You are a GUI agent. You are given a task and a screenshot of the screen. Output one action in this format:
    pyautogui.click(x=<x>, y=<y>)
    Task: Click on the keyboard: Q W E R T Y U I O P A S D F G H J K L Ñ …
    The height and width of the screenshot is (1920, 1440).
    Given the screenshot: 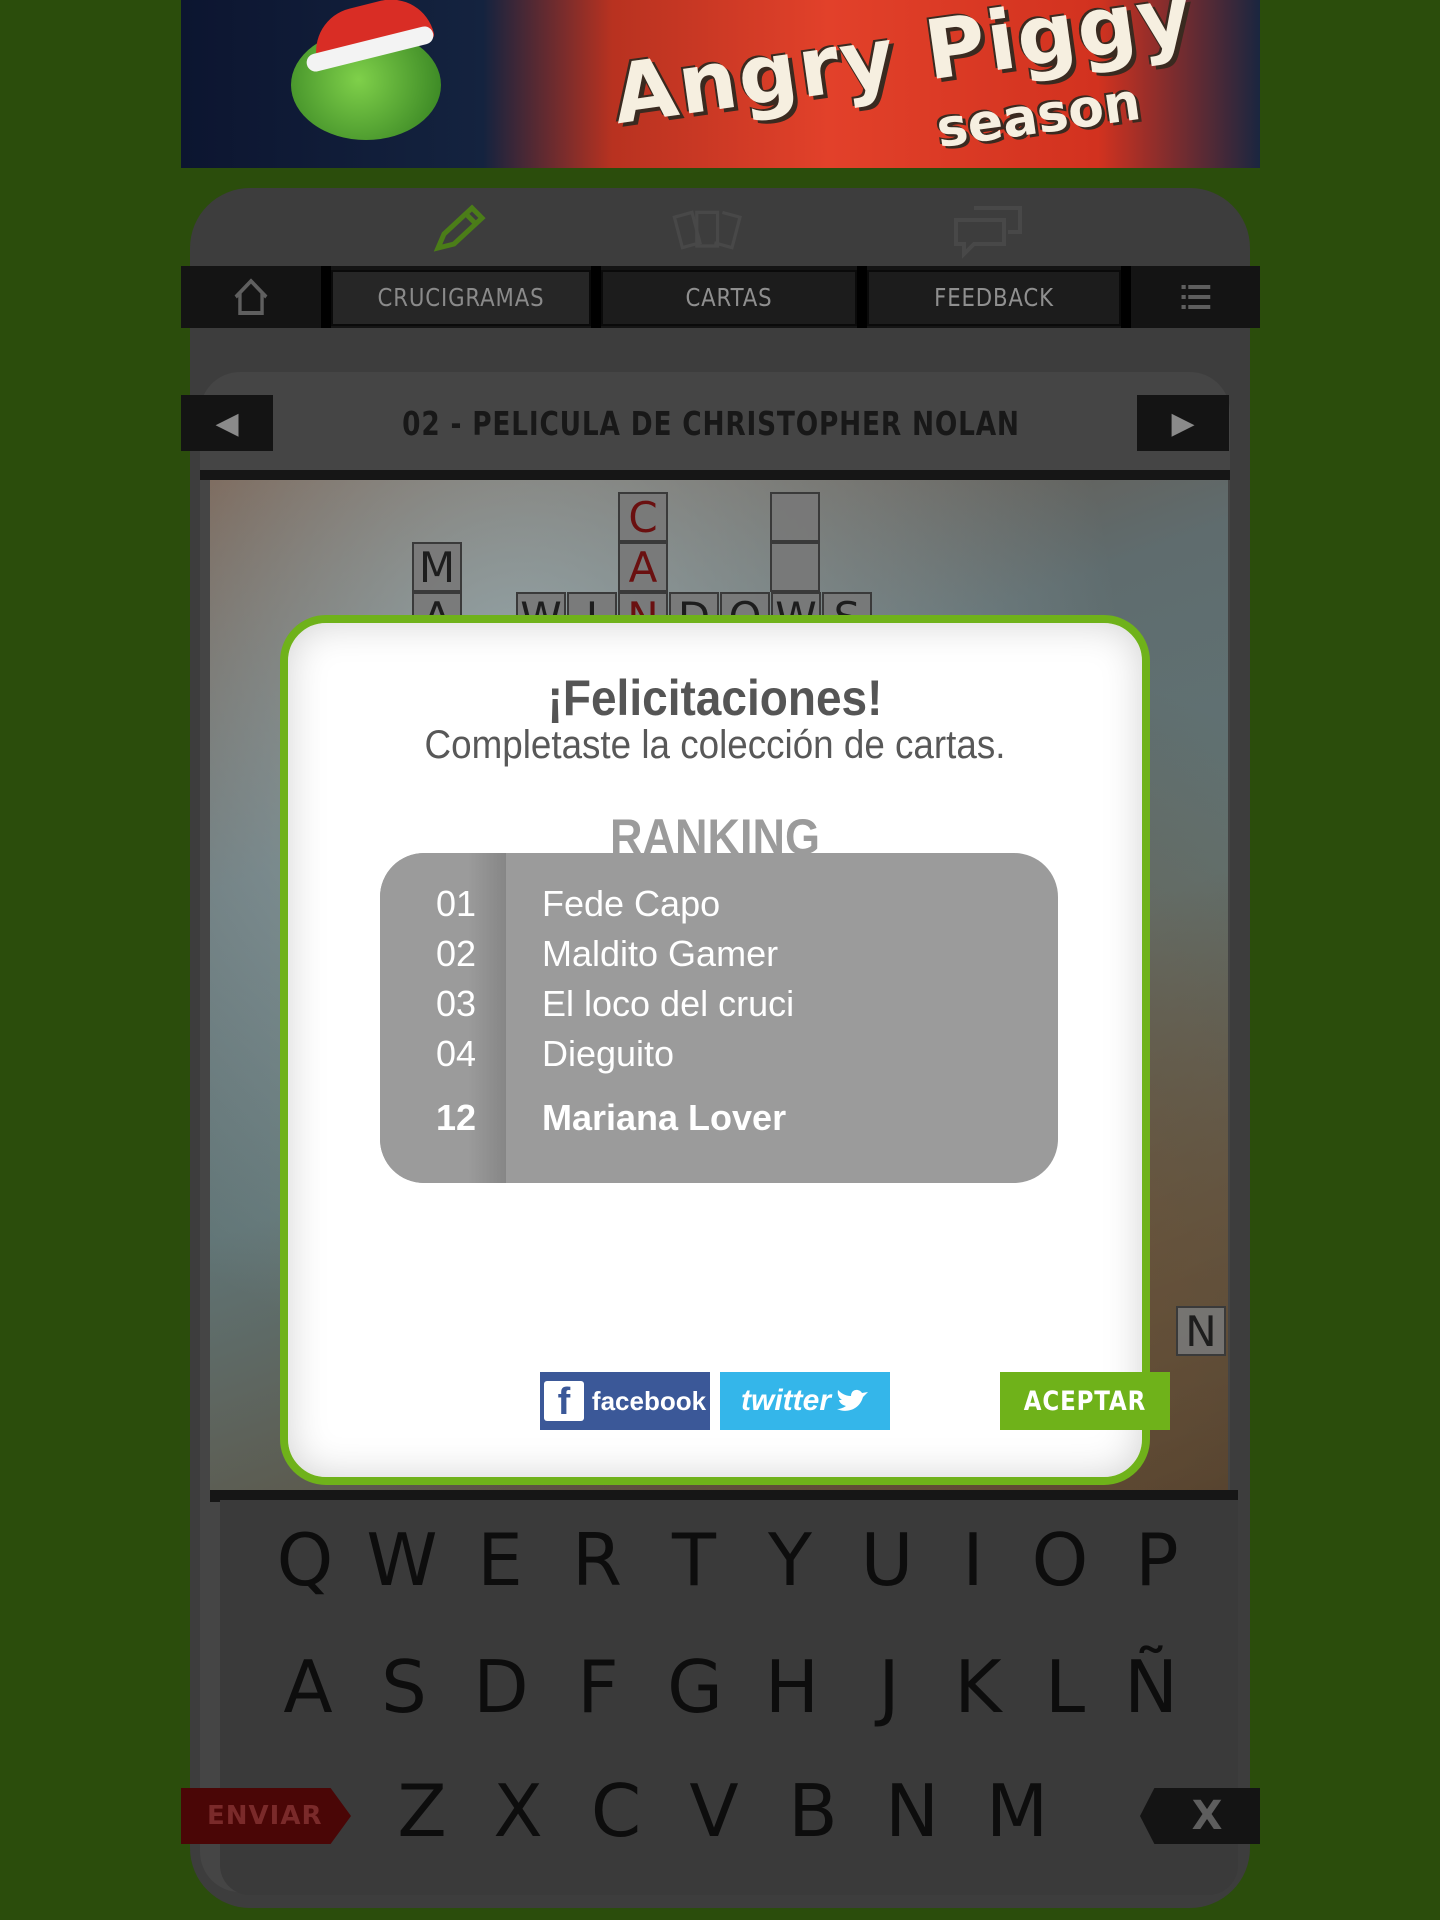 What is the action you would take?
    pyautogui.click(x=729, y=1697)
    